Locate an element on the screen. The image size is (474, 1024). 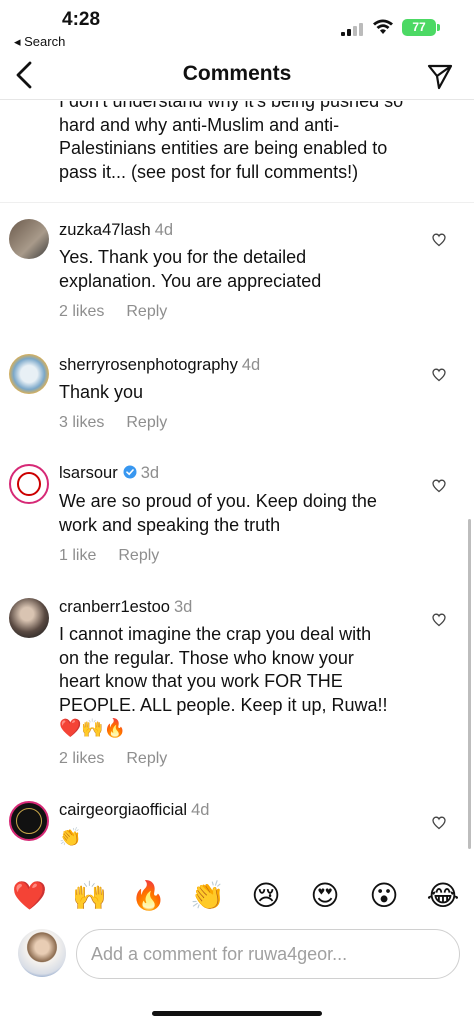
caption-line: hard and why anti-Muslim and anti- is located at coordinates (199, 124).